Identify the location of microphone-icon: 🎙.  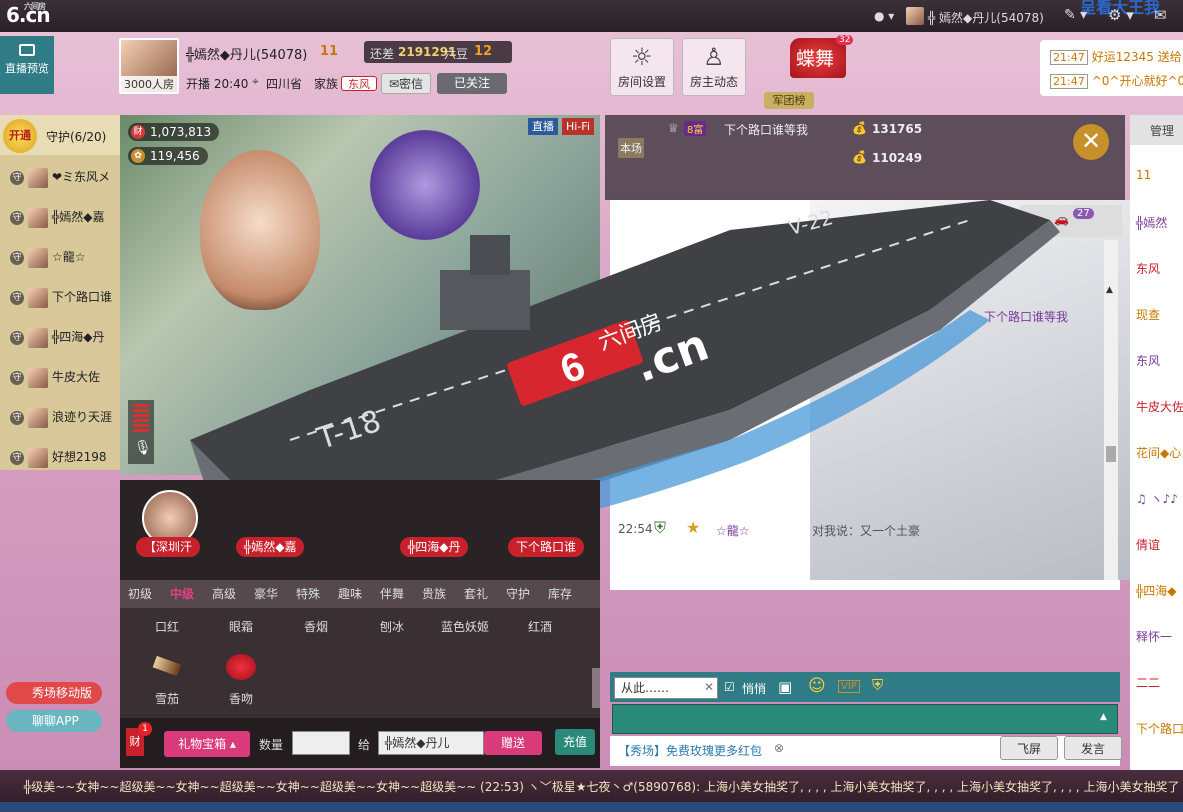
(143, 448).